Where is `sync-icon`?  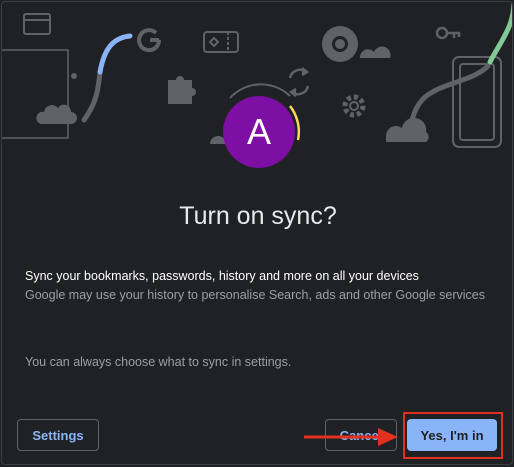 sync-icon is located at coordinates (299, 82).